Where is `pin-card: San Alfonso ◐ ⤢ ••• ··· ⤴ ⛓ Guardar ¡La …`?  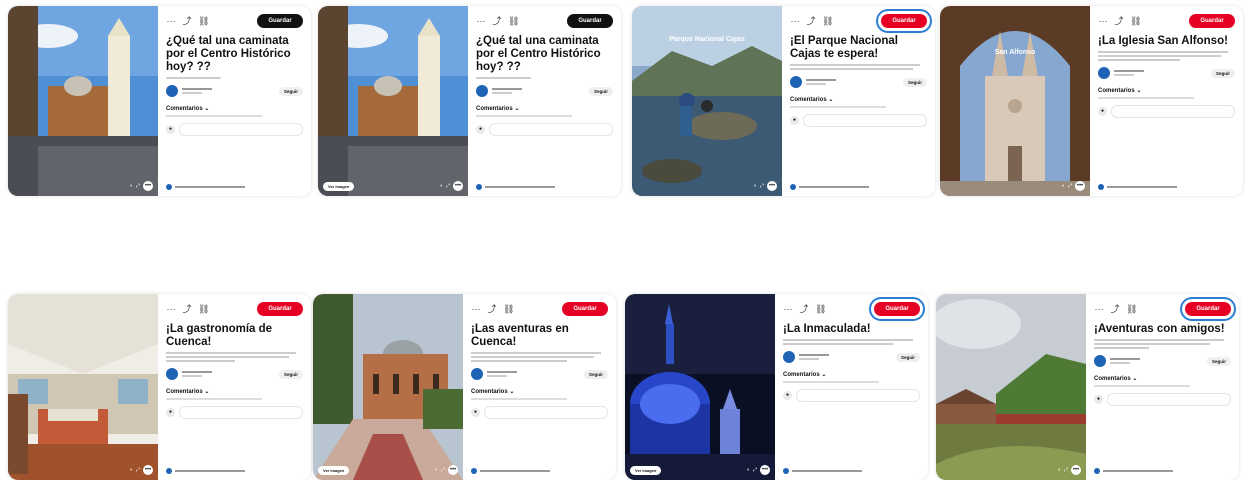
pin-card: San Alfonso ◐ ⤢ ••• ··· ⤴ ⛓ Guardar ¡La … is located at coordinates (1091, 101).